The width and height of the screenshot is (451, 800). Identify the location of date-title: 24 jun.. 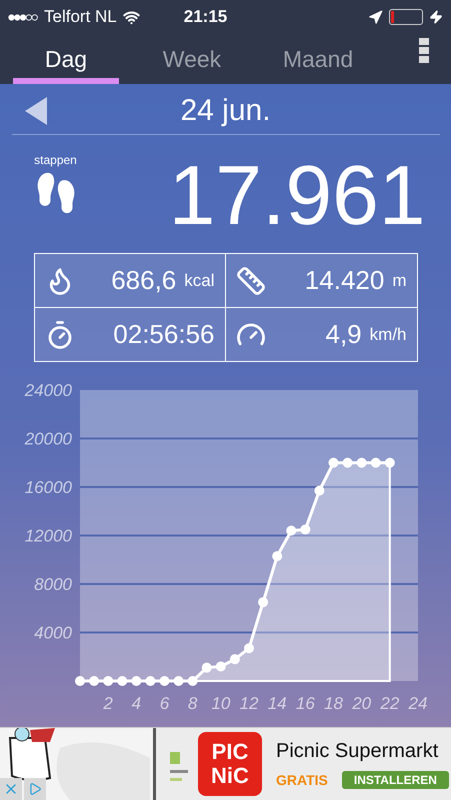
(225, 111).